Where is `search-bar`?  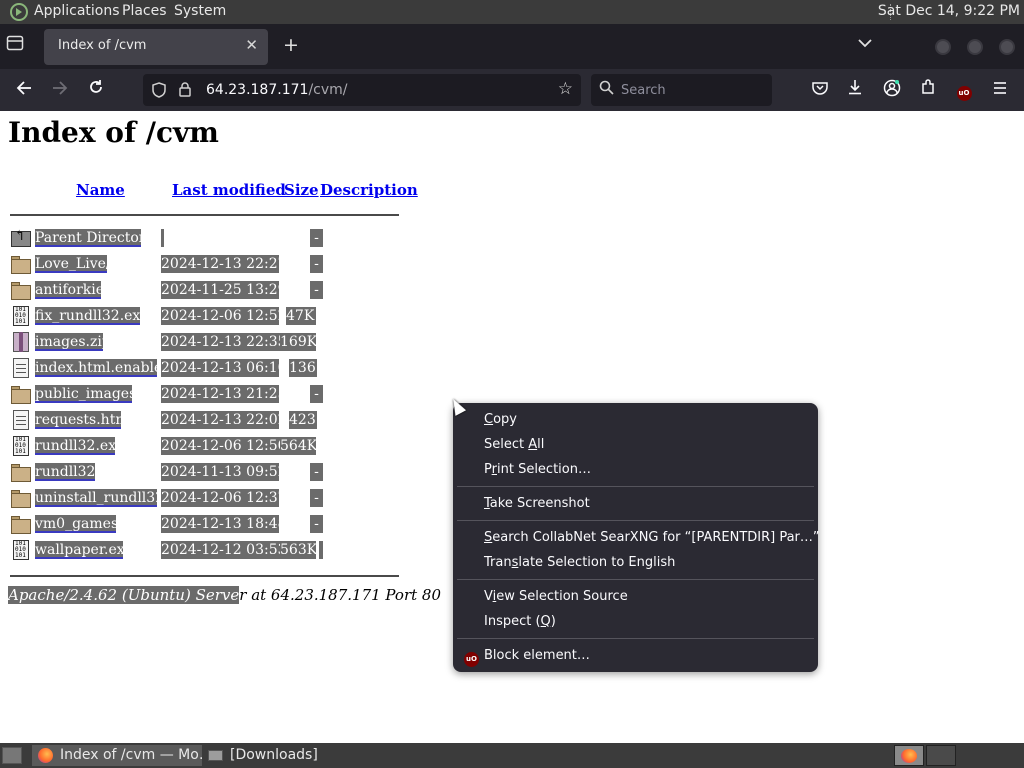
search-bar is located at coordinates (681, 90).